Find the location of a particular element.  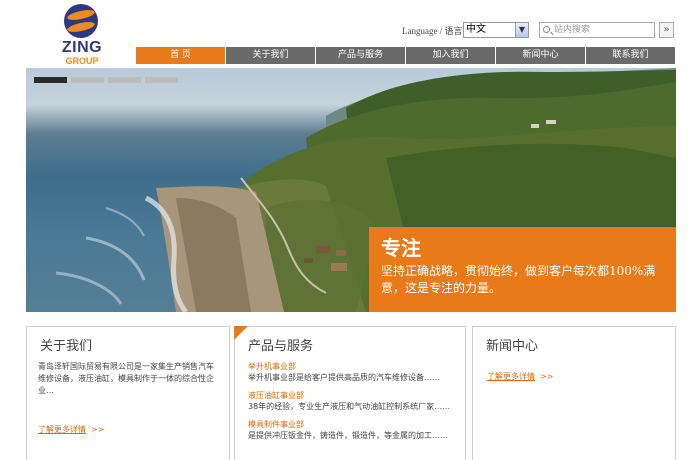

news-more-link-wrap: 了解更多详情 >> is located at coordinates (520, 373).